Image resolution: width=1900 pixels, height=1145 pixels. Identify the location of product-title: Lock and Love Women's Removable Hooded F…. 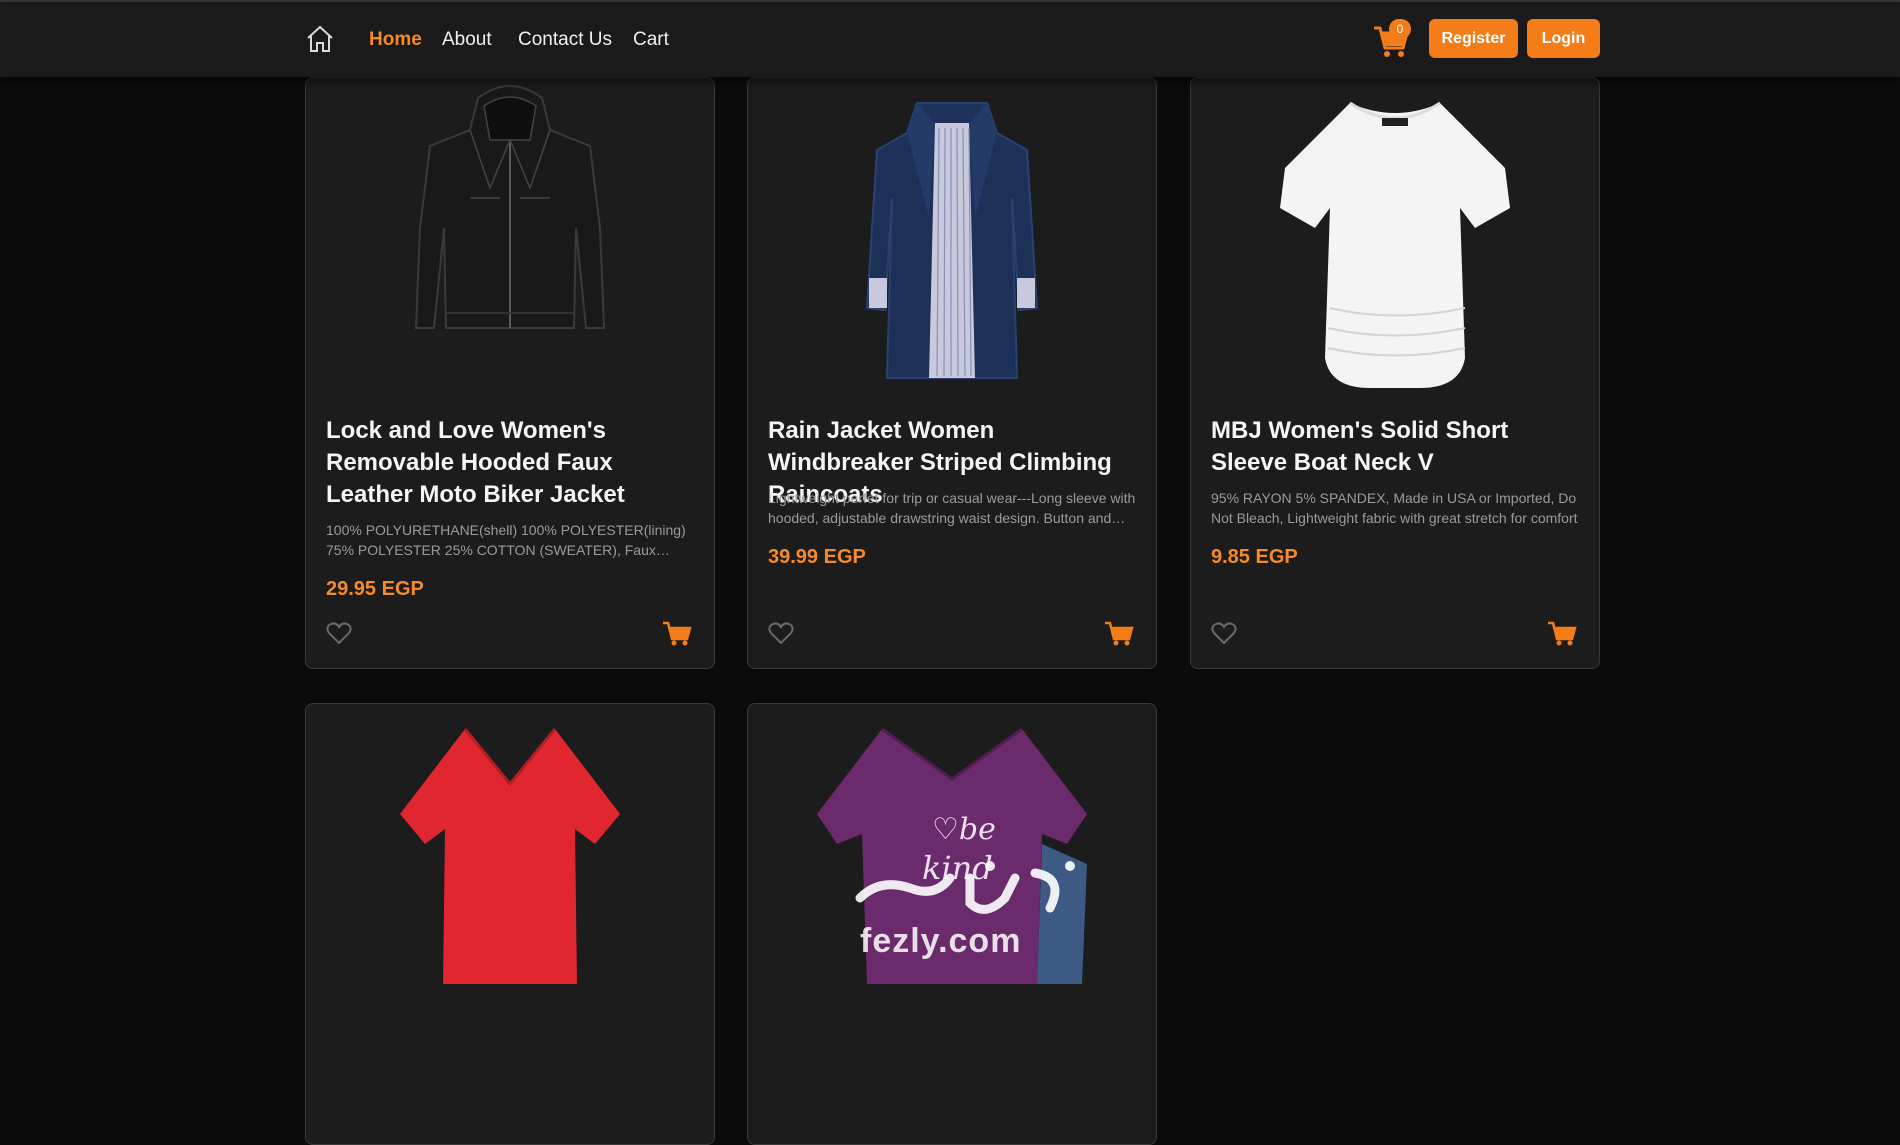
(512, 463).